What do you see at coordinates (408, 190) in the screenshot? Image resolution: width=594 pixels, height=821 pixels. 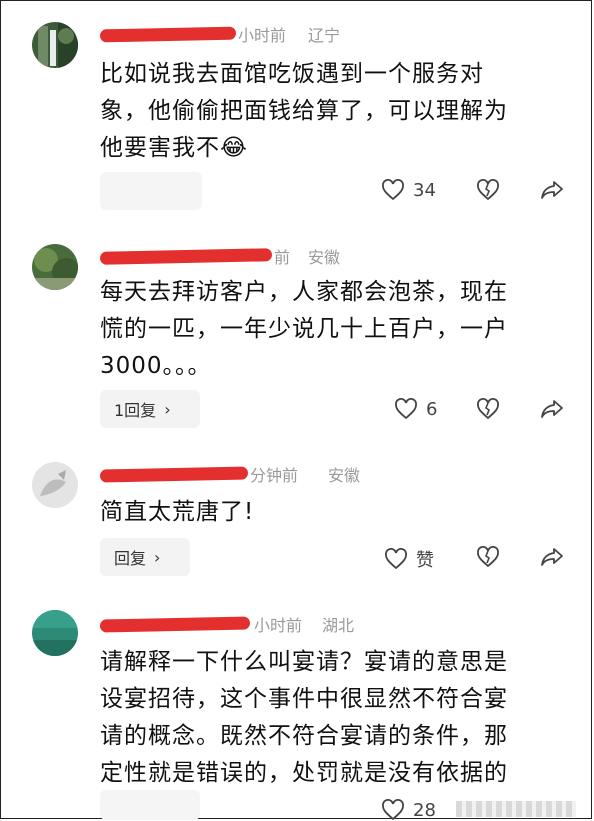 I see `like-button: 34` at bounding box center [408, 190].